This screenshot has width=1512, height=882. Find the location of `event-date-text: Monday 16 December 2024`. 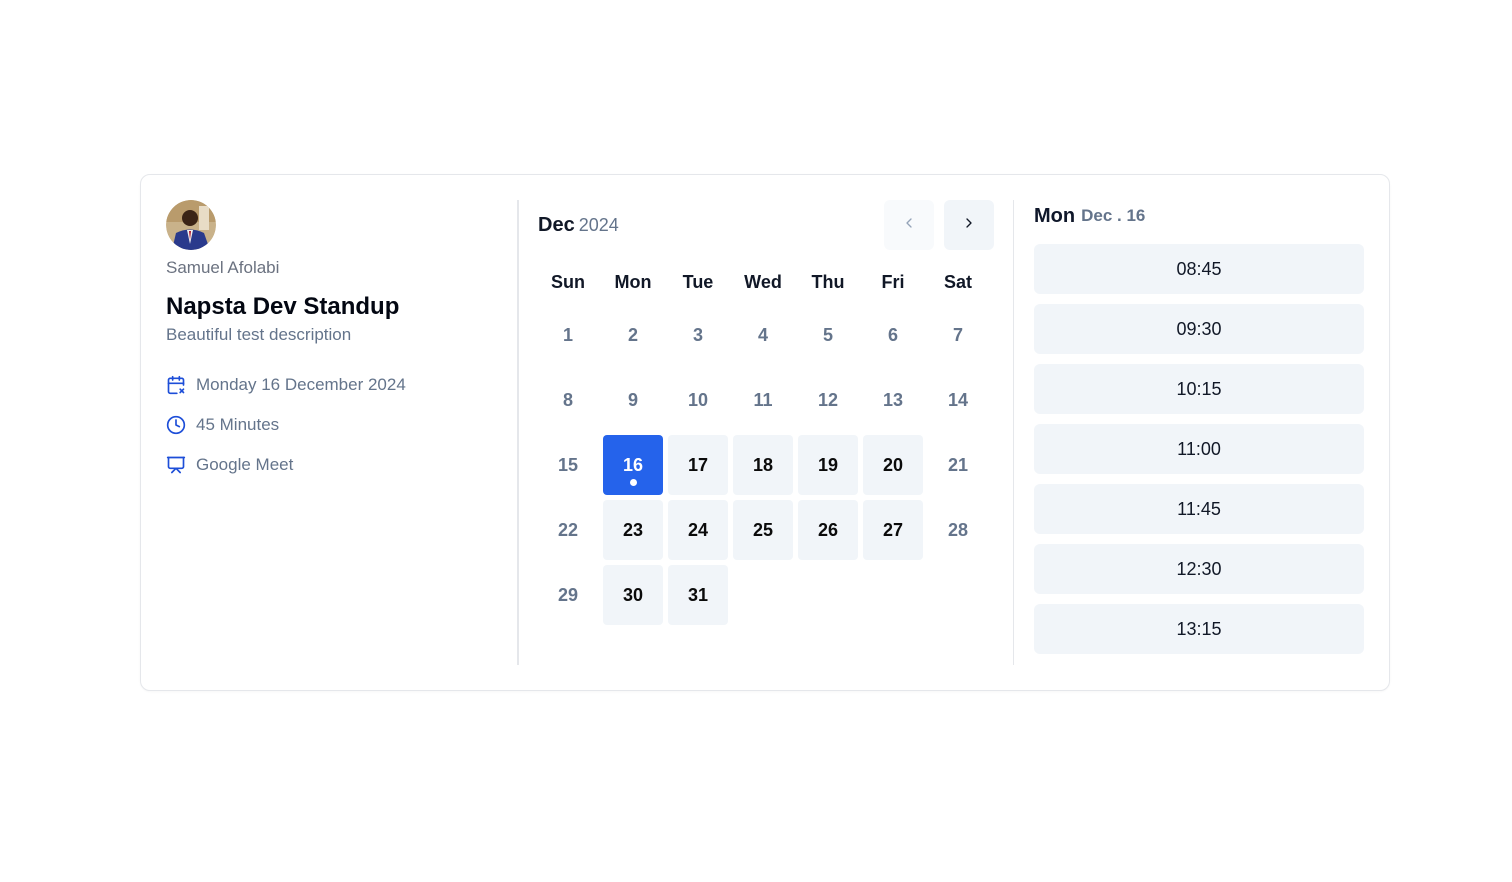

event-date-text: Monday 16 December 2024 is located at coordinates (301, 384).